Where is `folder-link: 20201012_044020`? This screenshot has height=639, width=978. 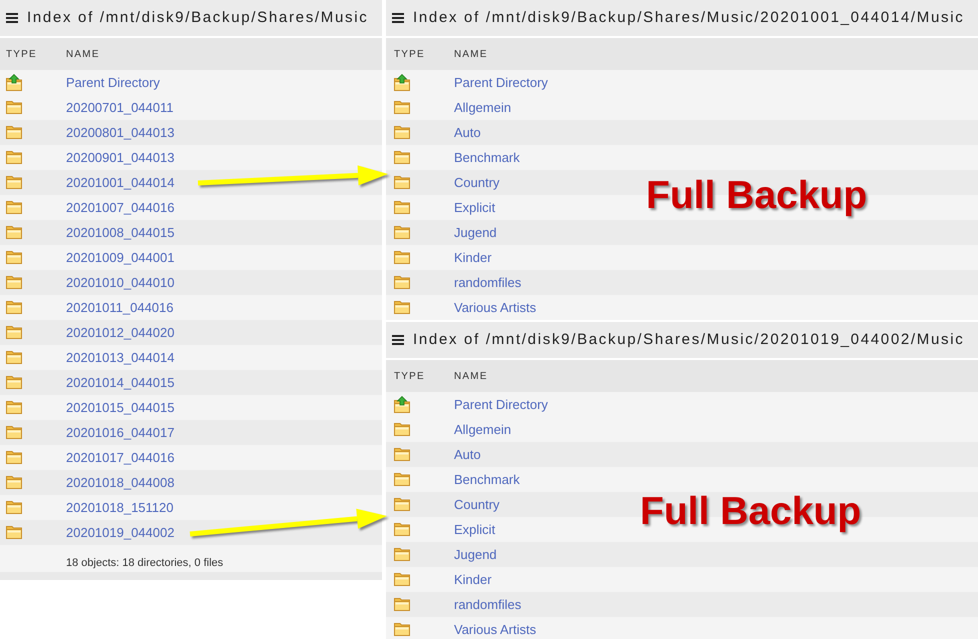 folder-link: 20201012_044020 is located at coordinates (120, 332).